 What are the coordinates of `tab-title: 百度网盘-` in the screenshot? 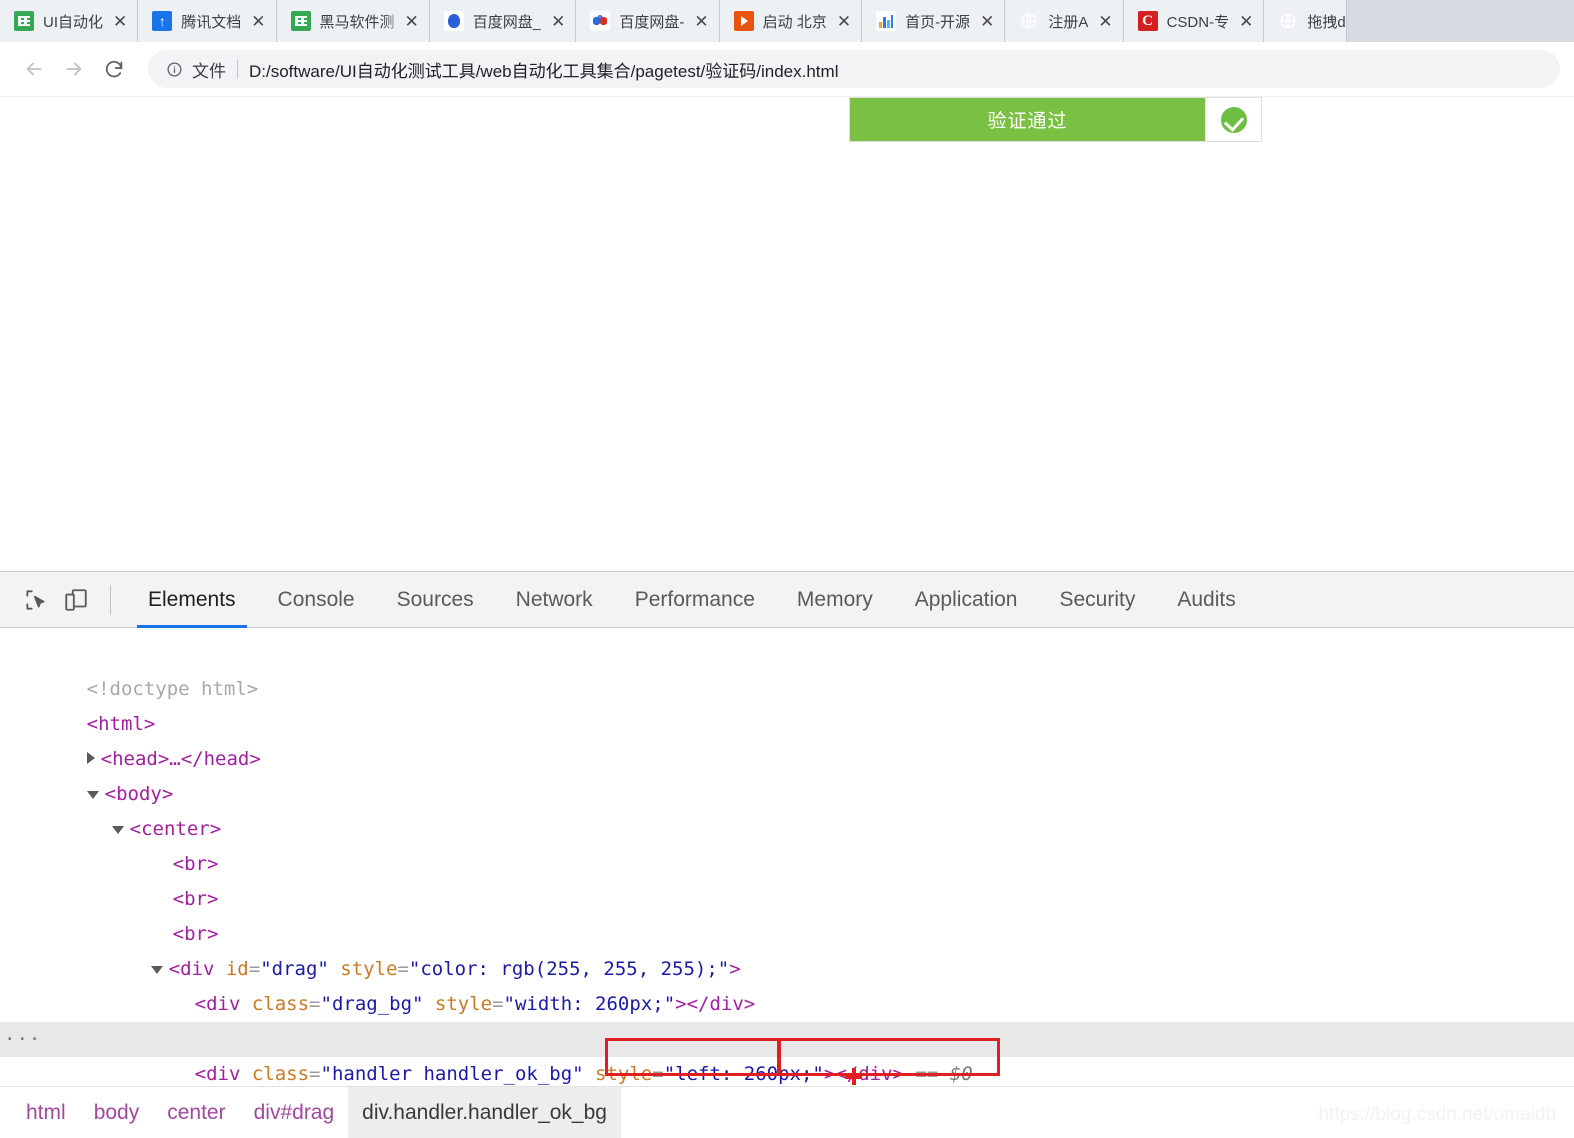 It's located at (652, 22).